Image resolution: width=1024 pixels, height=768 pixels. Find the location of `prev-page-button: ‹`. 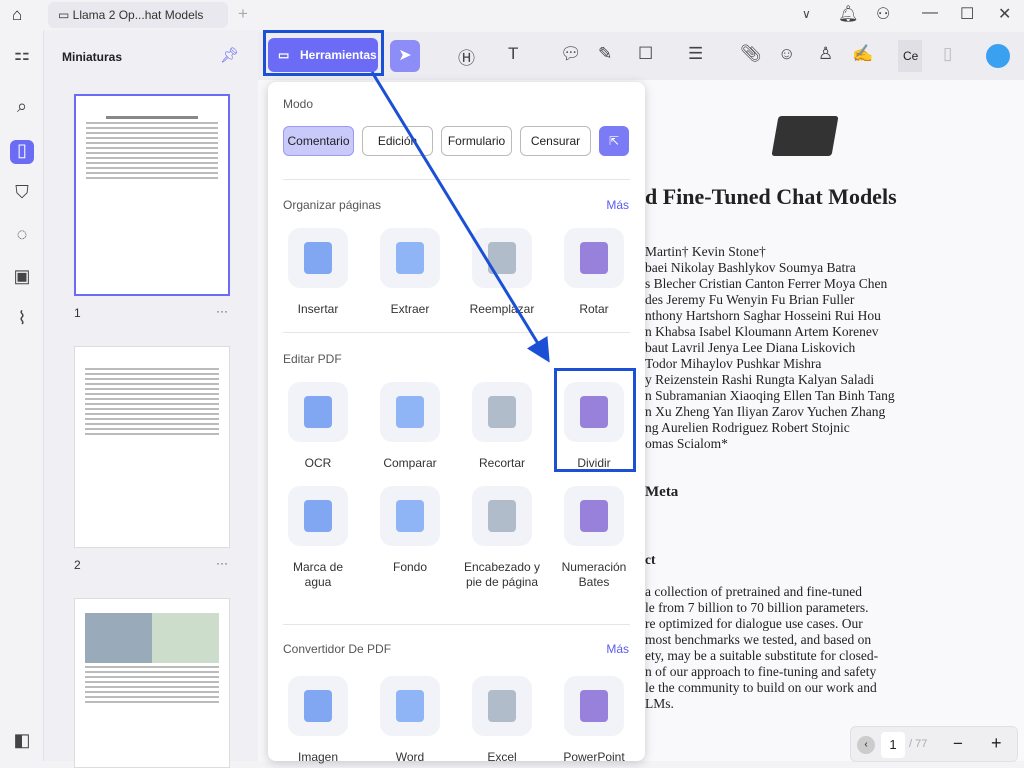

prev-page-button: ‹ is located at coordinates (866, 745).